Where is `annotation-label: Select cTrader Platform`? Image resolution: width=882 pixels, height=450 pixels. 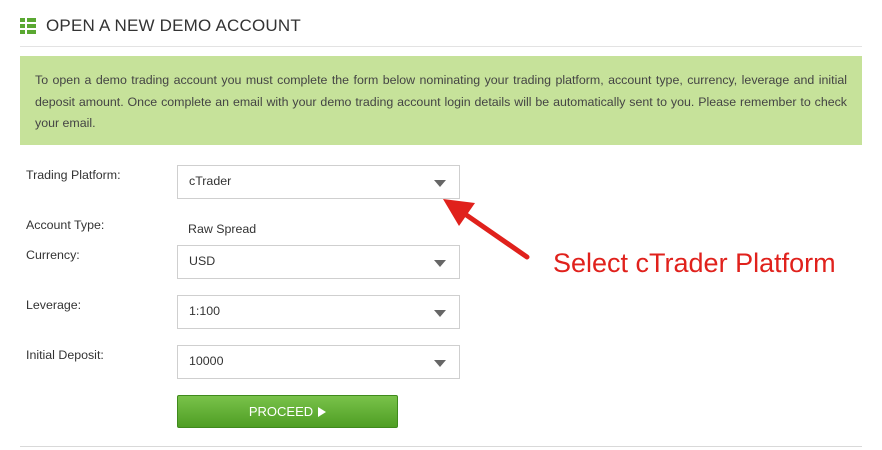
annotation-label: Select cTrader Platform is located at coordinates (694, 263).